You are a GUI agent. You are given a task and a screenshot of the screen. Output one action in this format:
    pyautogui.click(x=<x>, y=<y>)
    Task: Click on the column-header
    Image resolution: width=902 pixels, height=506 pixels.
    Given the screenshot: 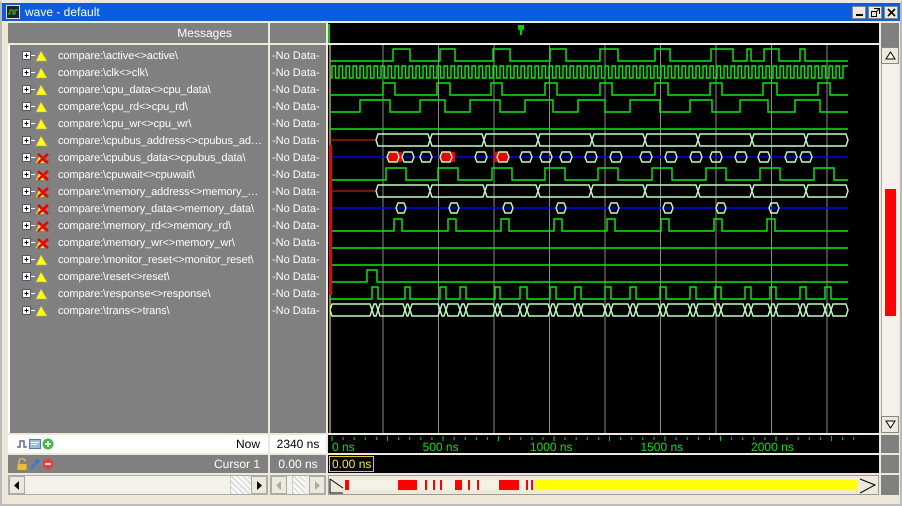 What is the action you would take?
    pyautogui.click(x=298, y=33)
    